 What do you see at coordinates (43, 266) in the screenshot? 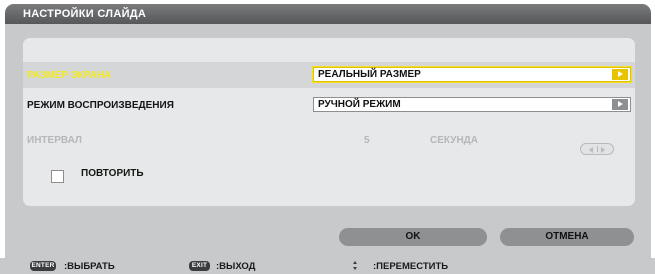
I see `enter-key-icon: ENTER` at bounding box center [43, 266].